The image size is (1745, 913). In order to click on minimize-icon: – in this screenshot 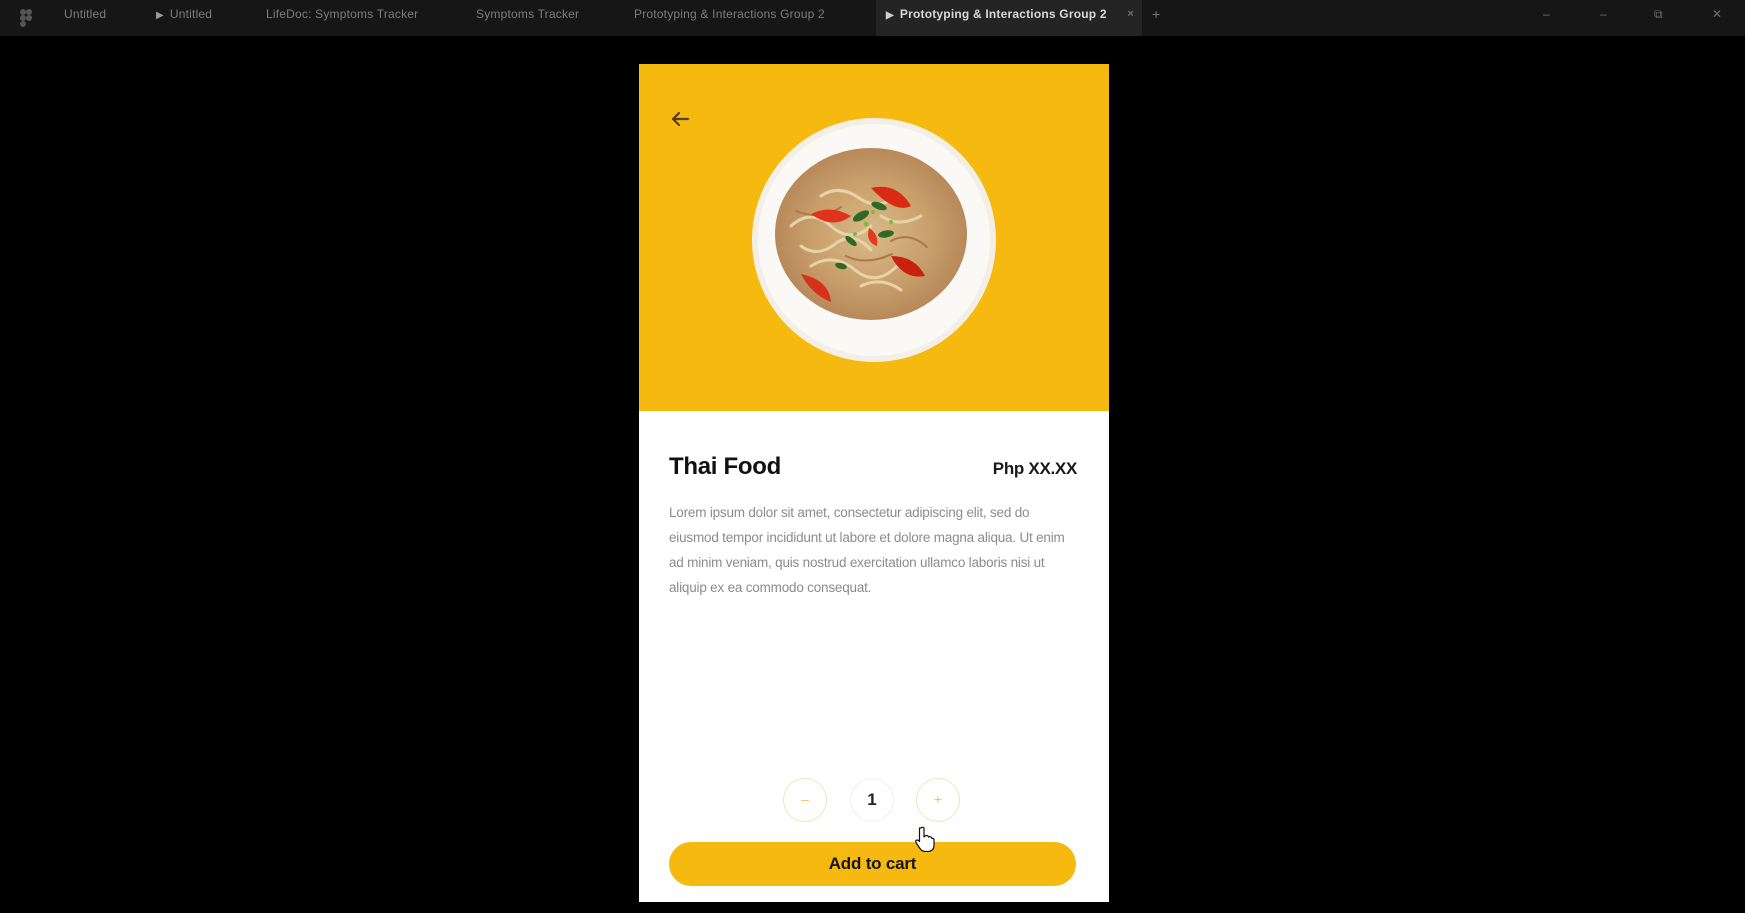, I will do `click(1546, 14)`.